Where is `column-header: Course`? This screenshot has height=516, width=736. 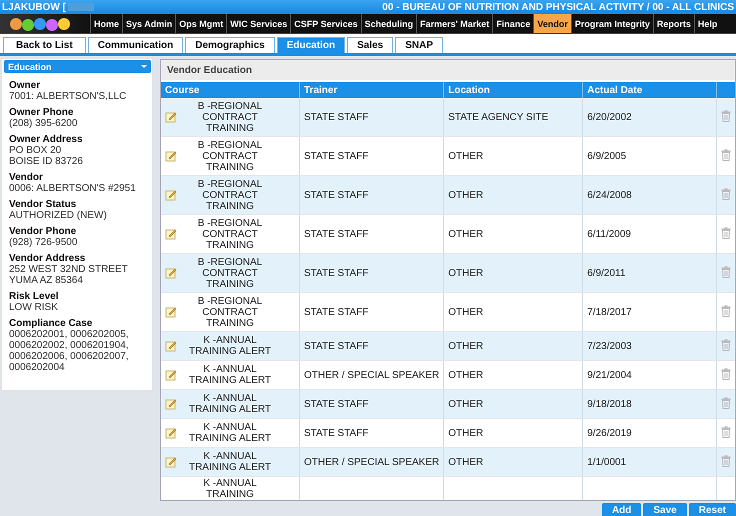
column-header: Course is located at coordinates (230, 90).